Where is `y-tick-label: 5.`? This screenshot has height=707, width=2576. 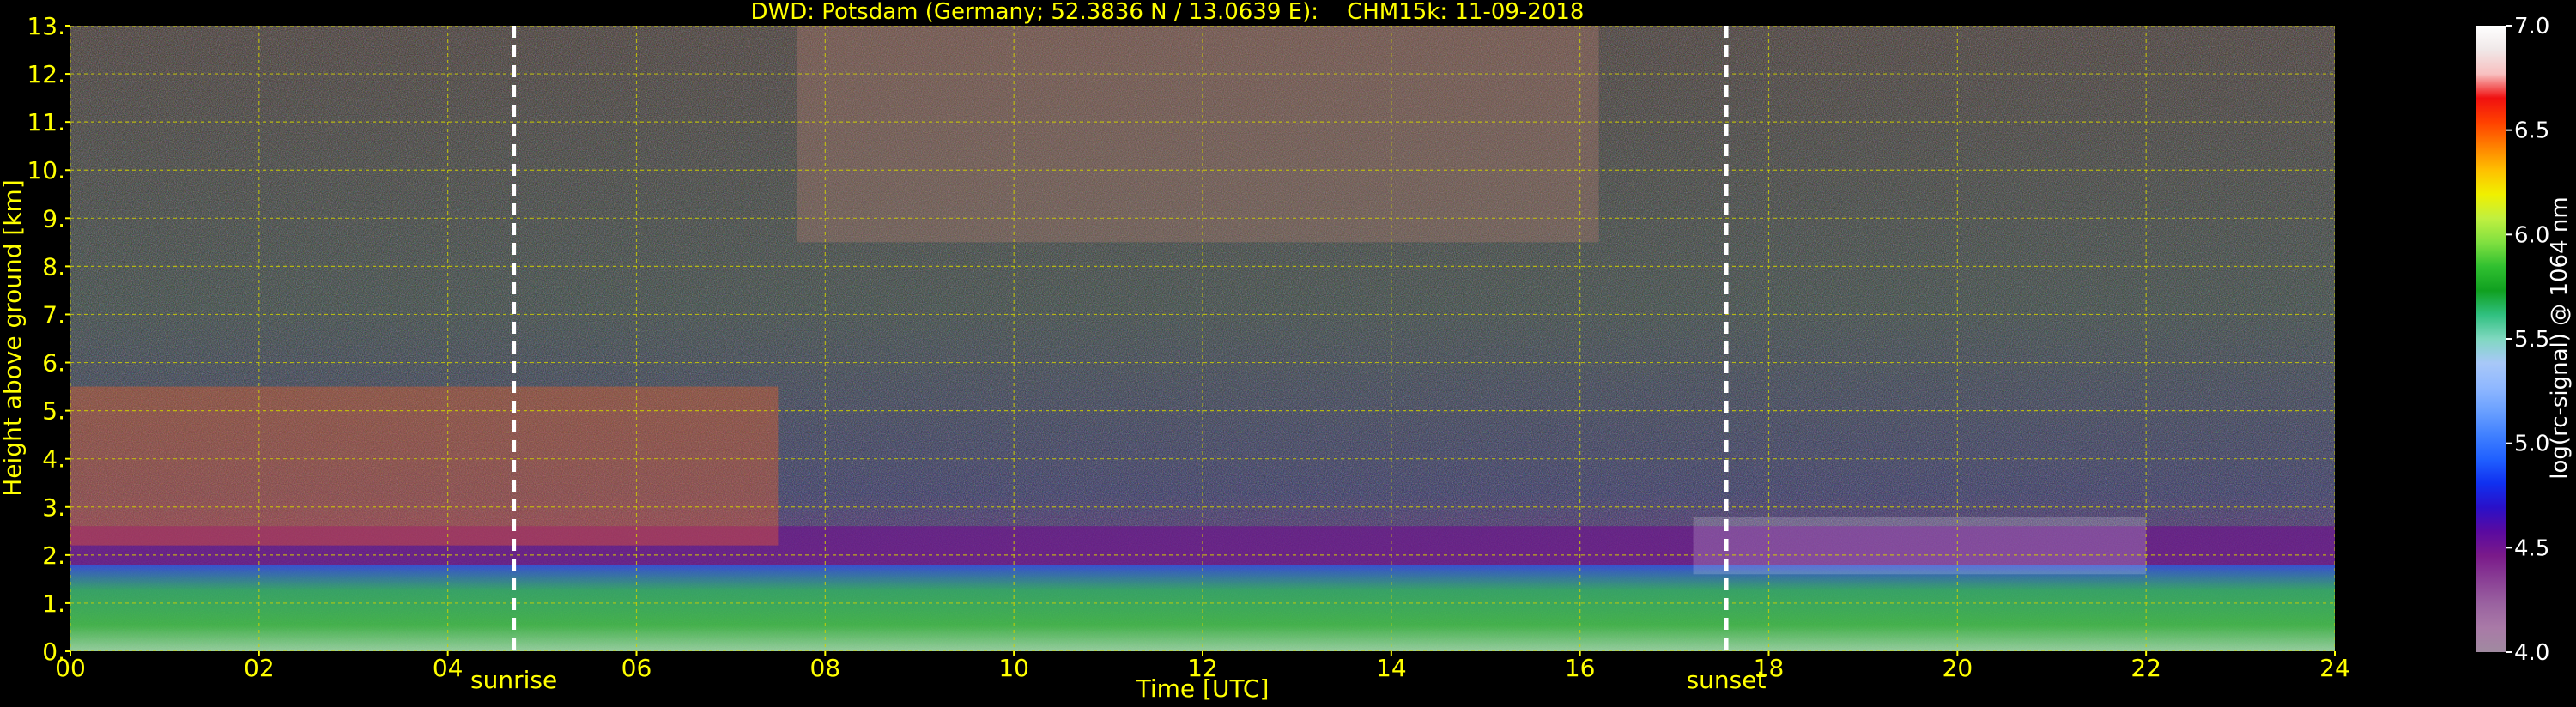 y-tick-label: 5. is located at coordinates (53, 411).